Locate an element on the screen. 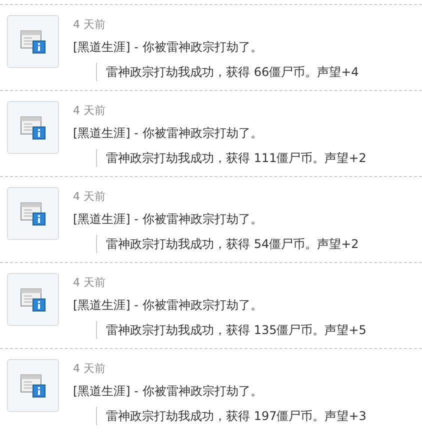  notification-detail: 雷神政宗打劫我成功，获得 135僵尸币。声望+5 is located at coordinates (231, 330).